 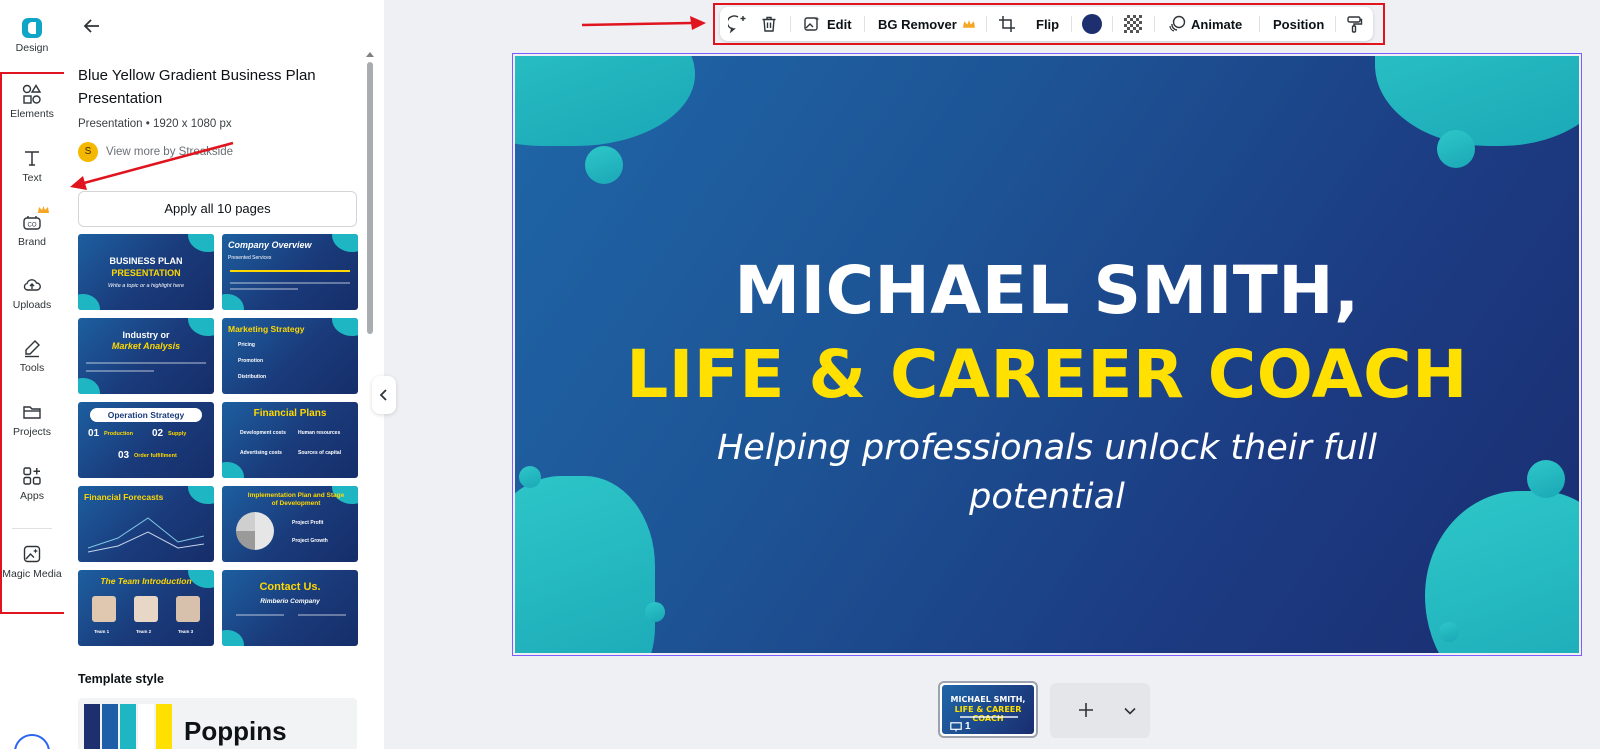 I want to click on template-thumbnail: Contact Us. Rimberio Company, so click(x=290, y=608).